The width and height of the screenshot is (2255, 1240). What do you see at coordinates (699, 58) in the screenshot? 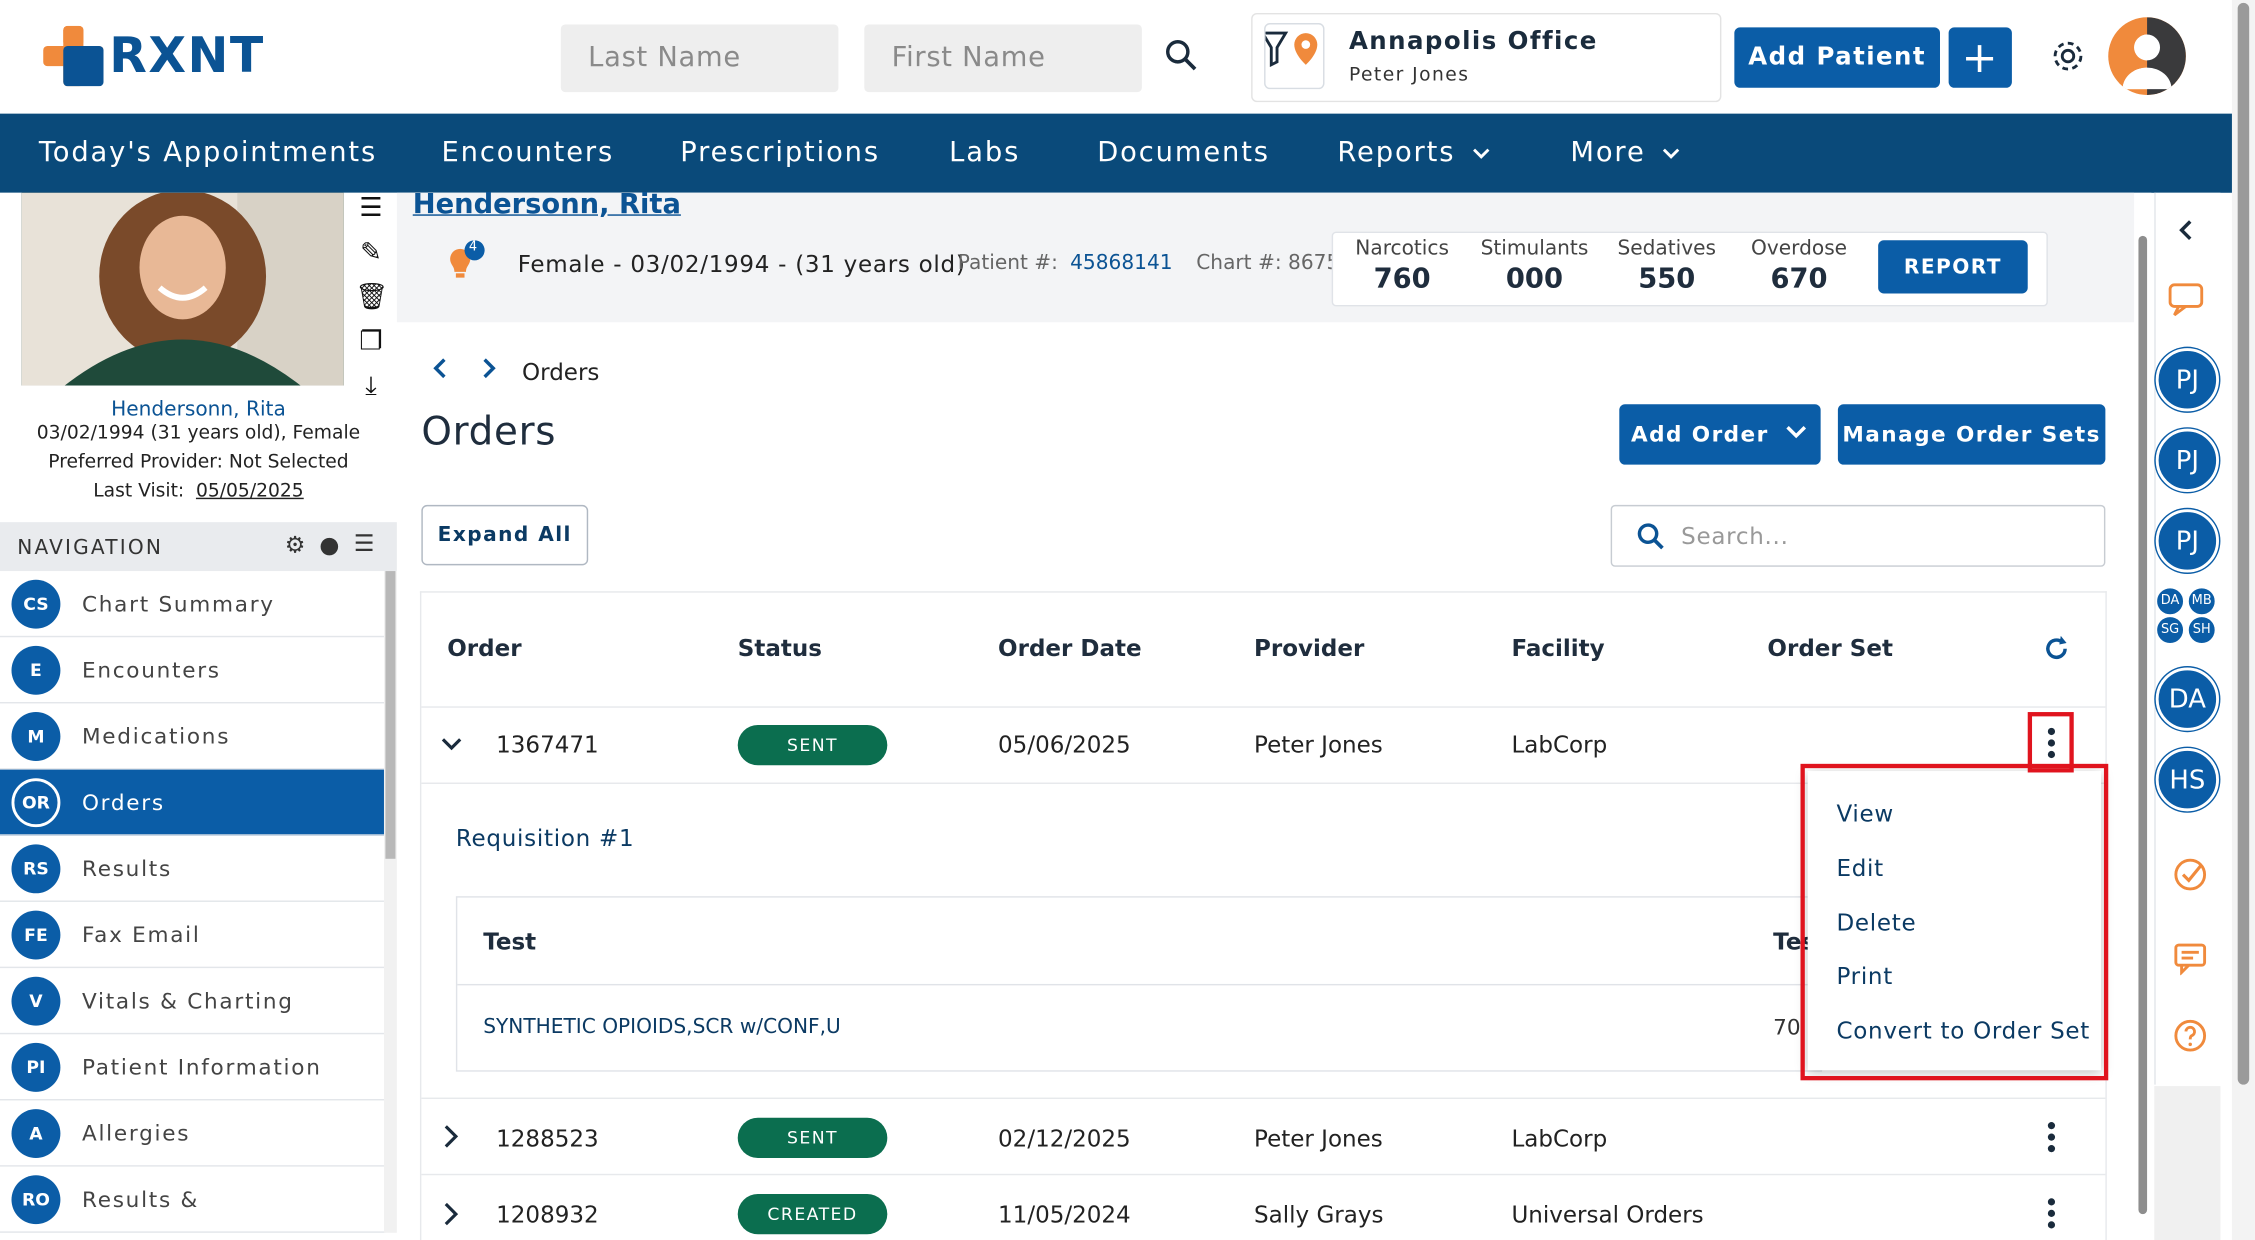
I see `last-name-input: Last Name` at bounding box center [699, 58].